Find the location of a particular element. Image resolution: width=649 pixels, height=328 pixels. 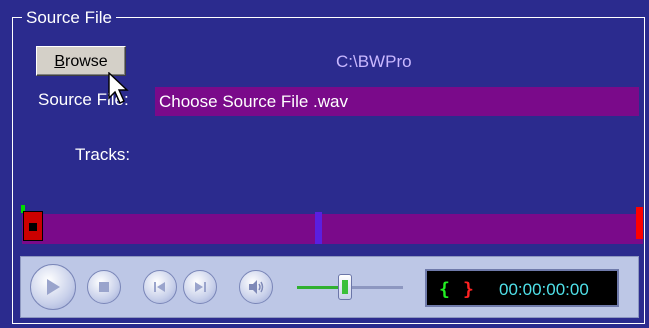

playhead-marker is located at coordinates (318, 228).